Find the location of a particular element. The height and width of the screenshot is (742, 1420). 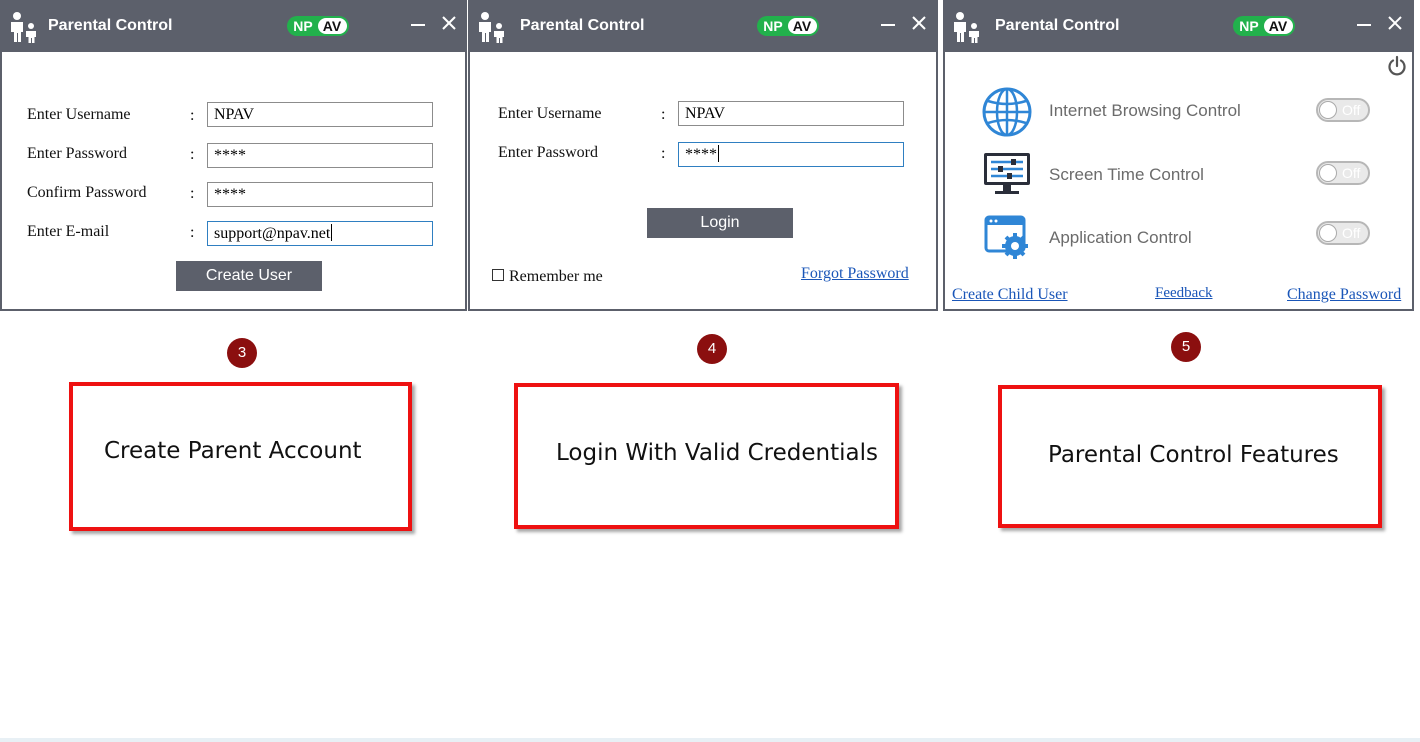

application-control-toggle: Off is located at coordinates (1343, 233).